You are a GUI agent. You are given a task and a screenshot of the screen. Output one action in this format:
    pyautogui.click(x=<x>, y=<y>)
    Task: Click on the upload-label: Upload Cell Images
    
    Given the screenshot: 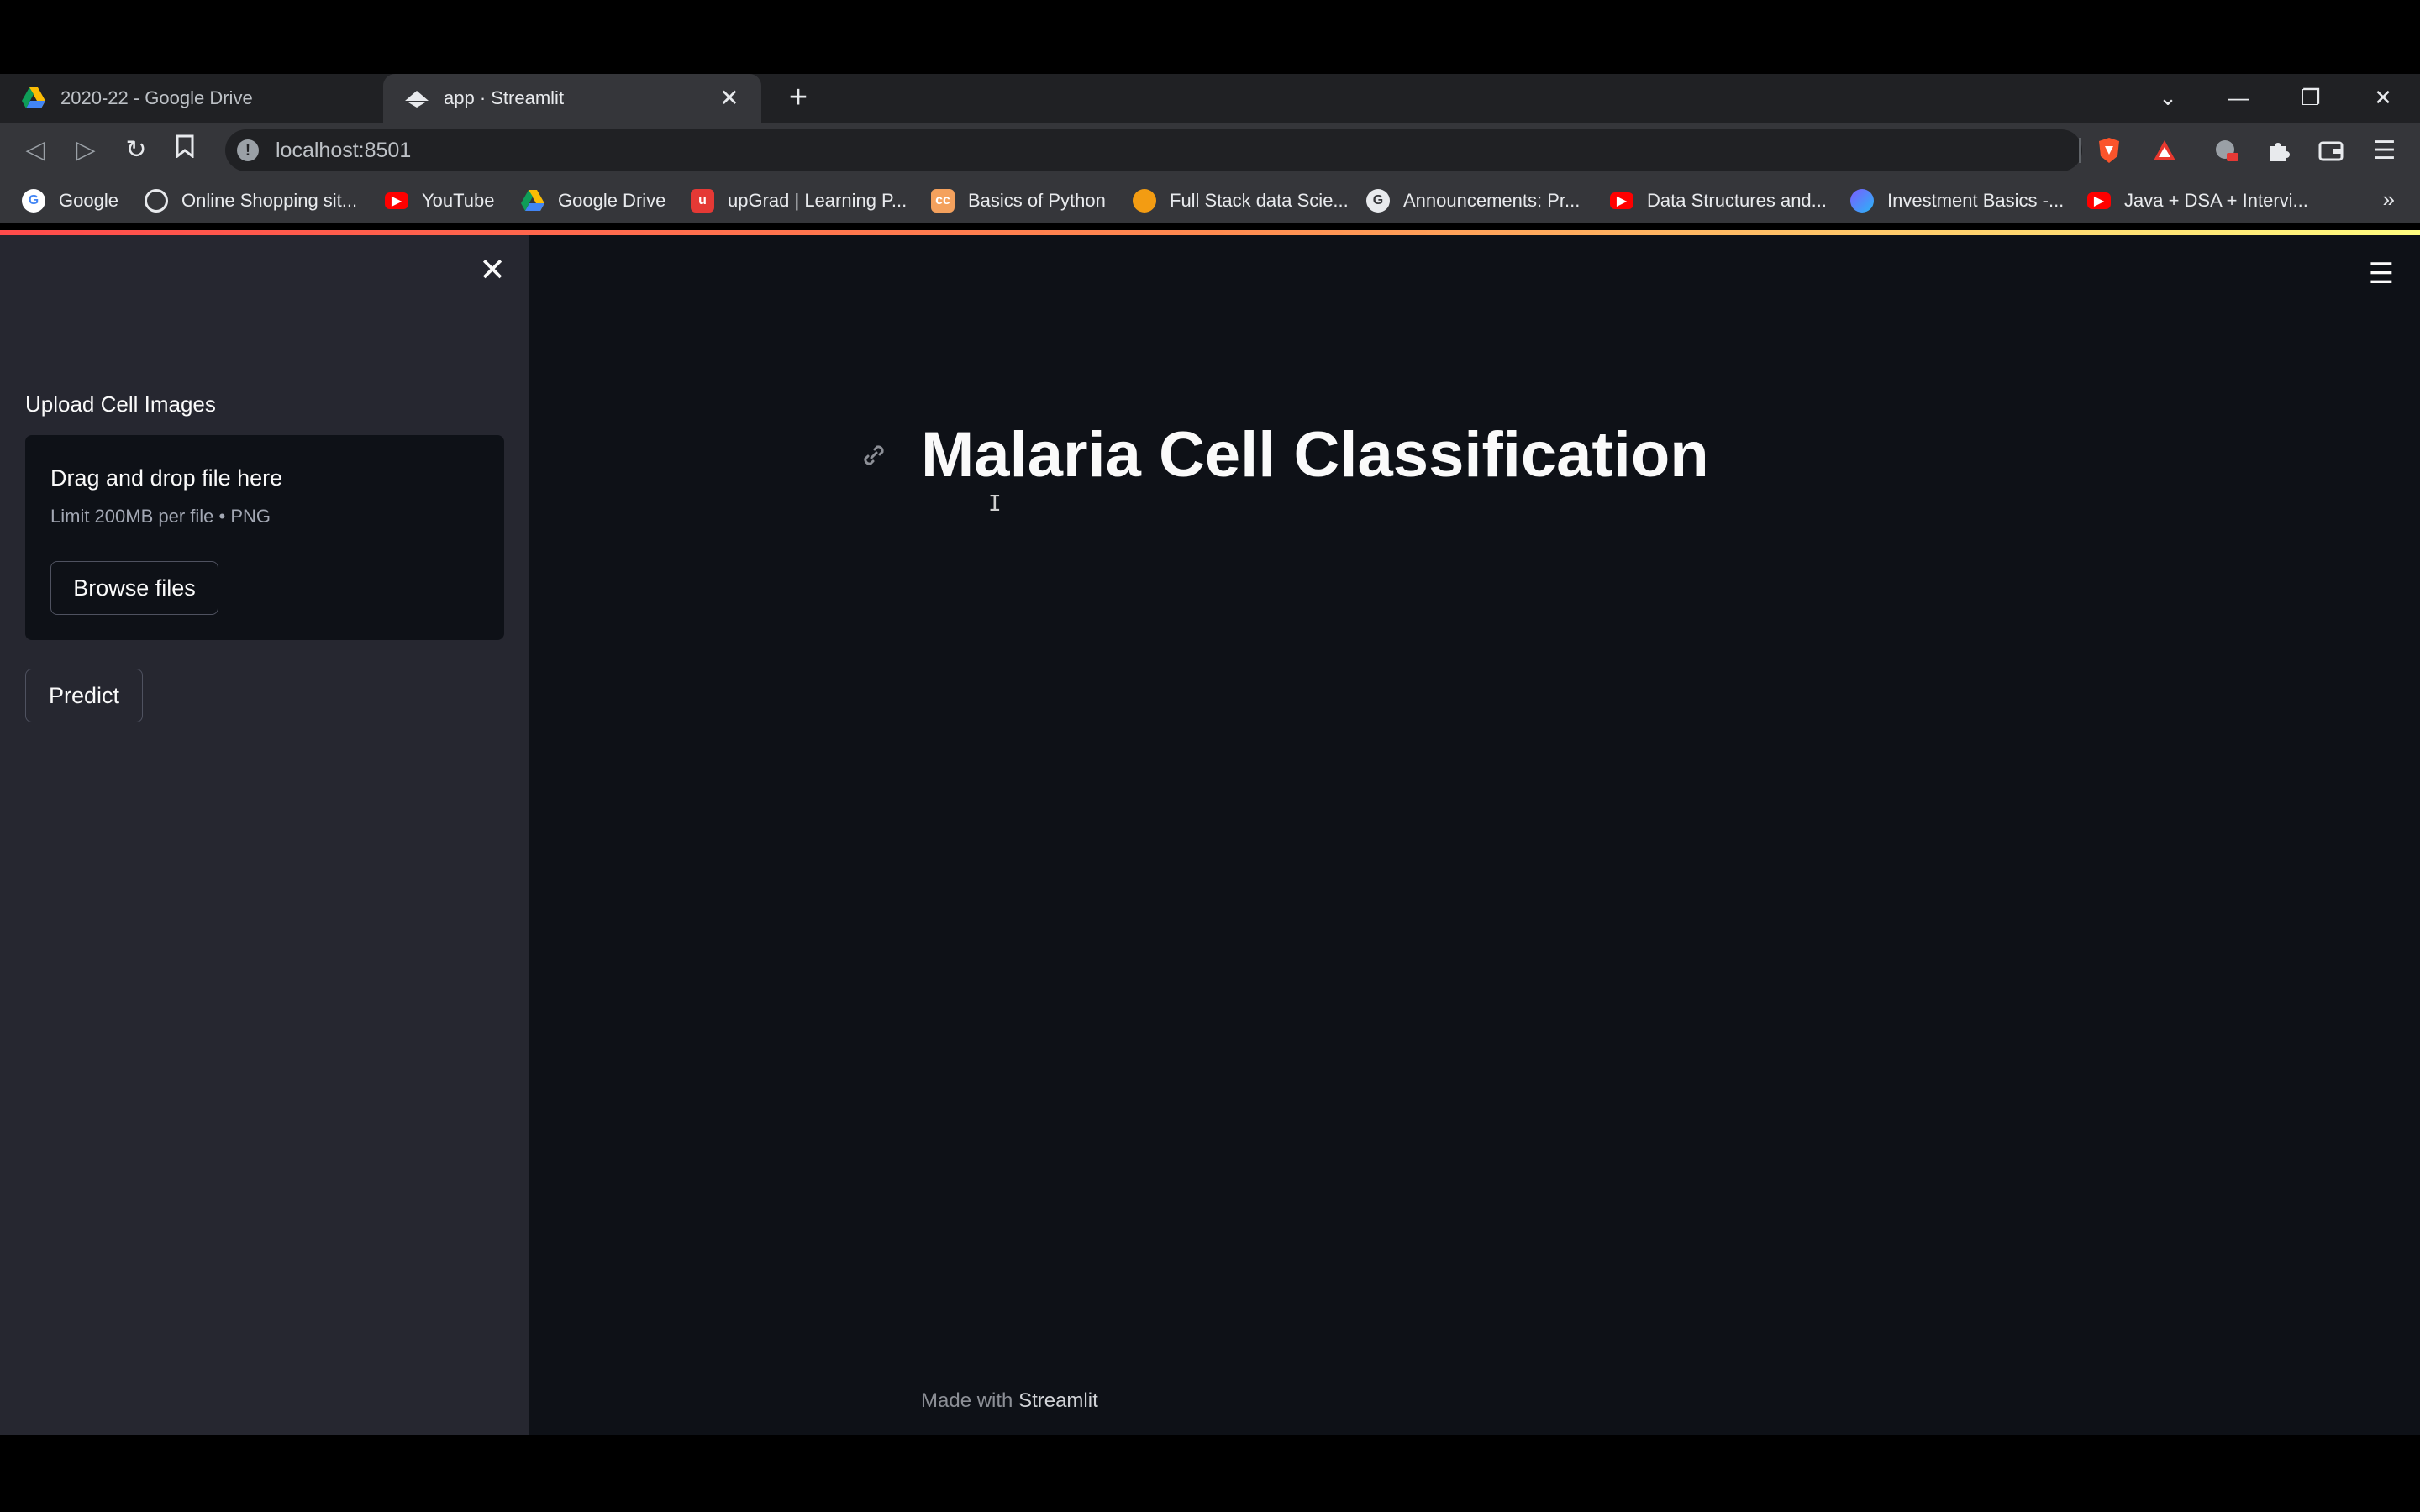 What is the action you would take?
    pyautogui.click(x=120, y=404)
    